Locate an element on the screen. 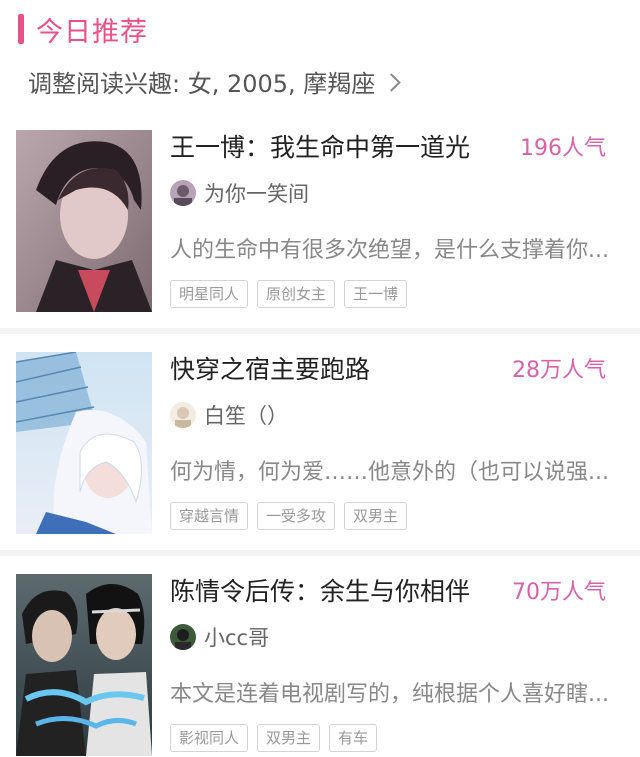  tag: 原创女主 is located at coordinates (296, 294).